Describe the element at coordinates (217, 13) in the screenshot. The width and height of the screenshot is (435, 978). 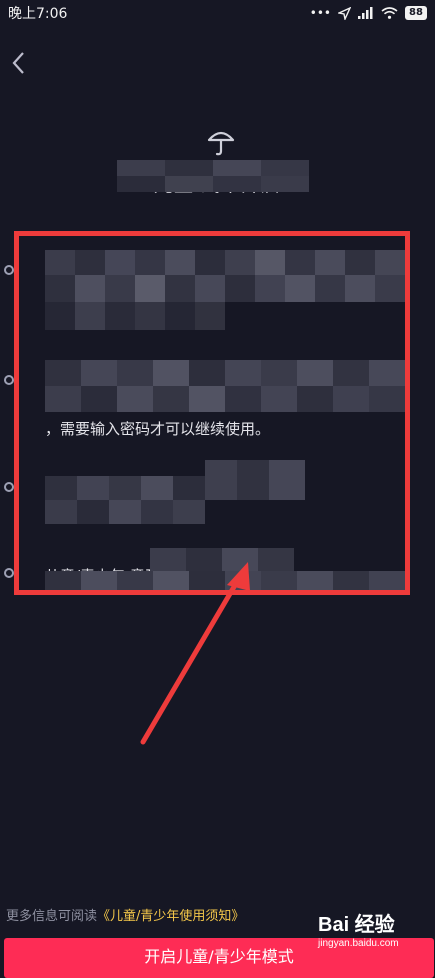
I see `status-bar: 晚上7:06 ••• 88` at that location.